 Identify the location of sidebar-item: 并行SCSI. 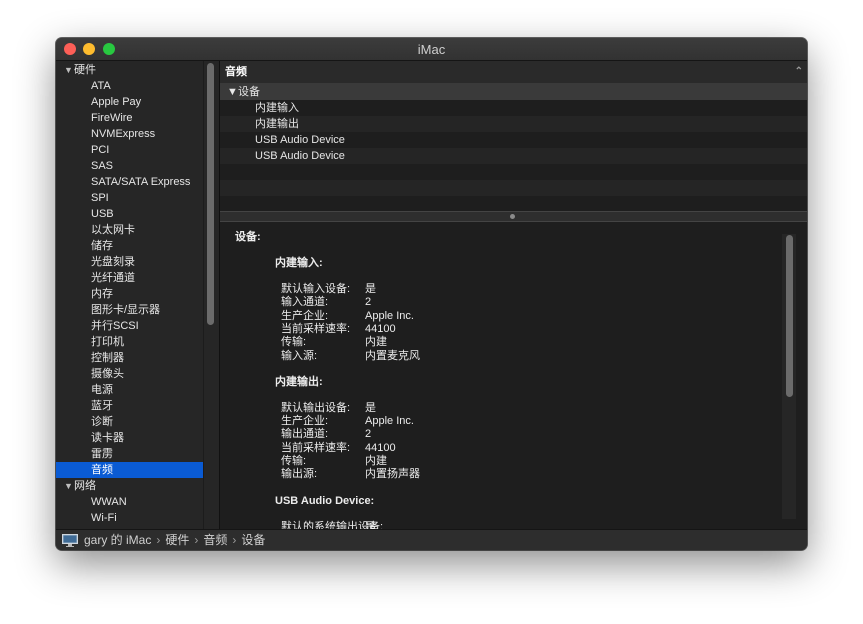
(129, 326).